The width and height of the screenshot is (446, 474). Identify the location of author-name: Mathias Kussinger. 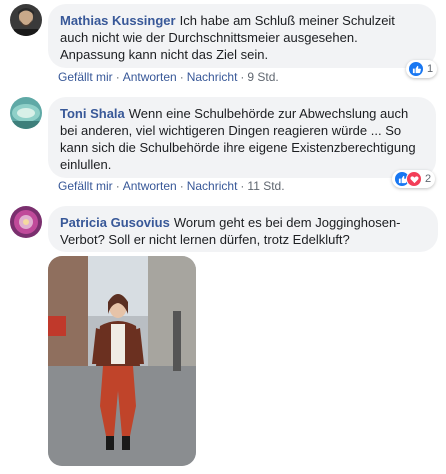
(118, 20).